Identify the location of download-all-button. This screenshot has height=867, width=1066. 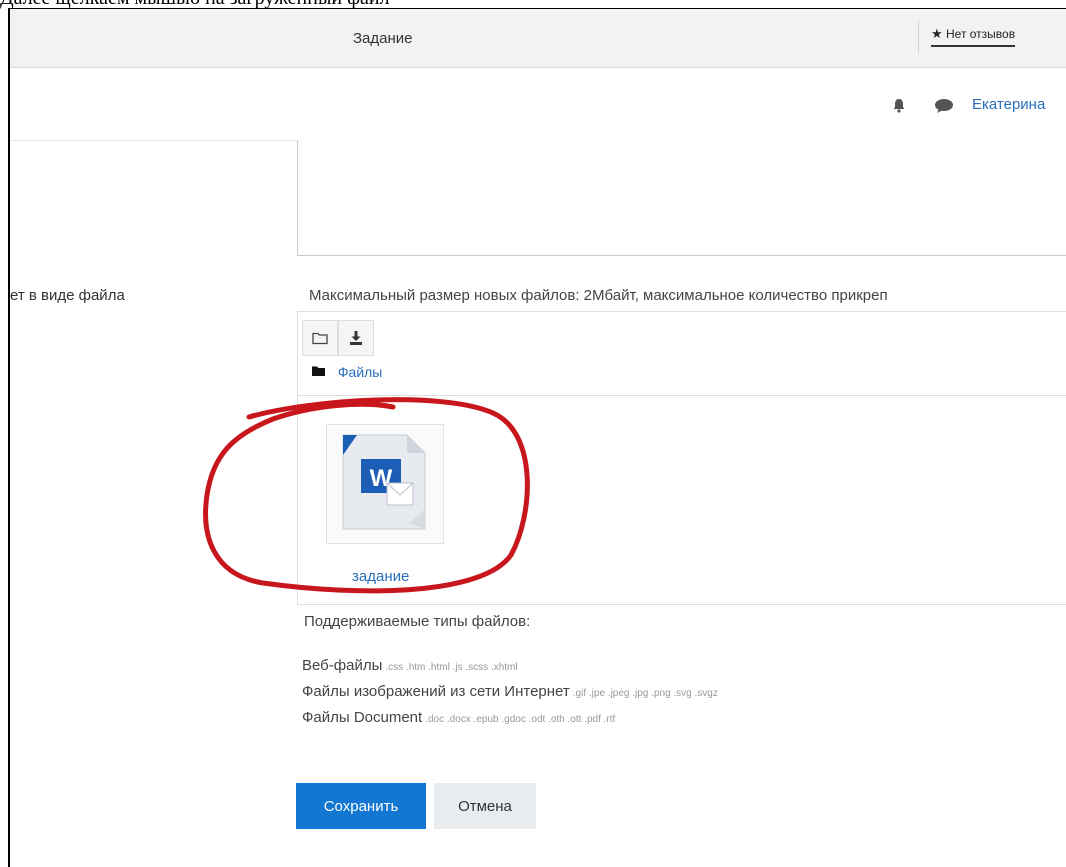
(356, 338).